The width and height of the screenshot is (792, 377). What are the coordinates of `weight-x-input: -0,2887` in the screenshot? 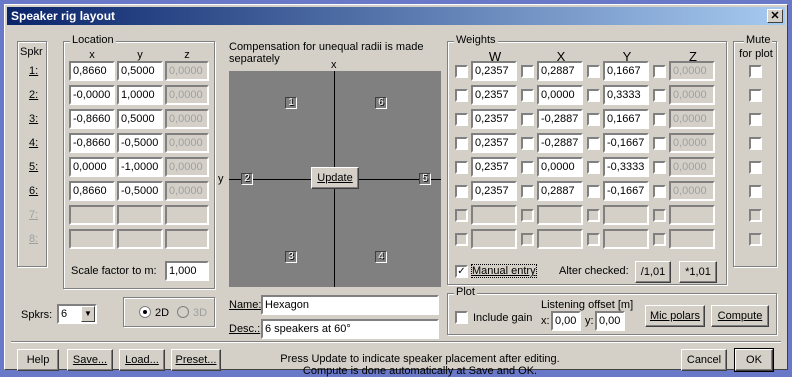 It's located at (560, 143).